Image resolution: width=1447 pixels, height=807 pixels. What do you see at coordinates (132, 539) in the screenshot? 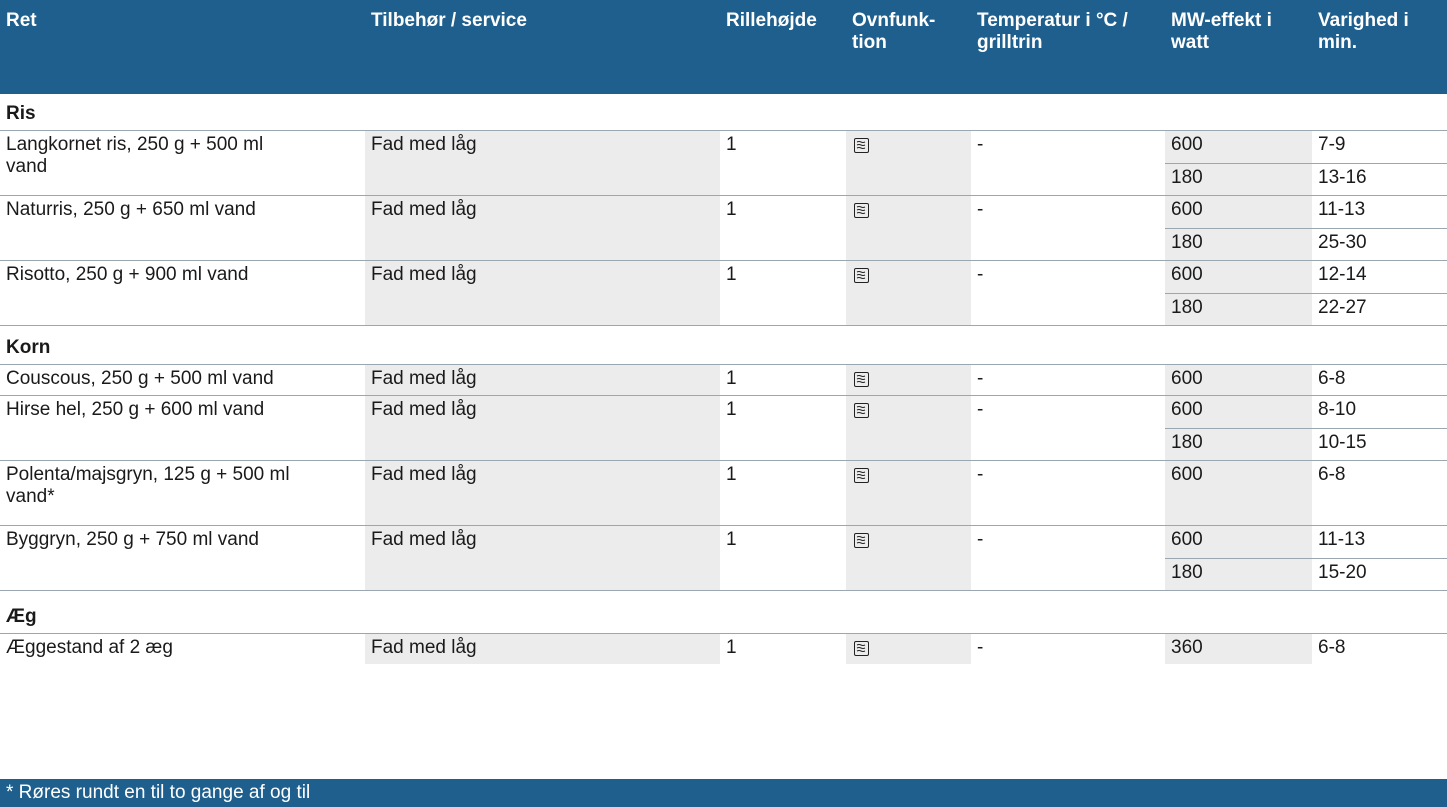
I see `cell-ret: Byggryn, 250 g + 750 ml vand` at bounding box center [132, 539].